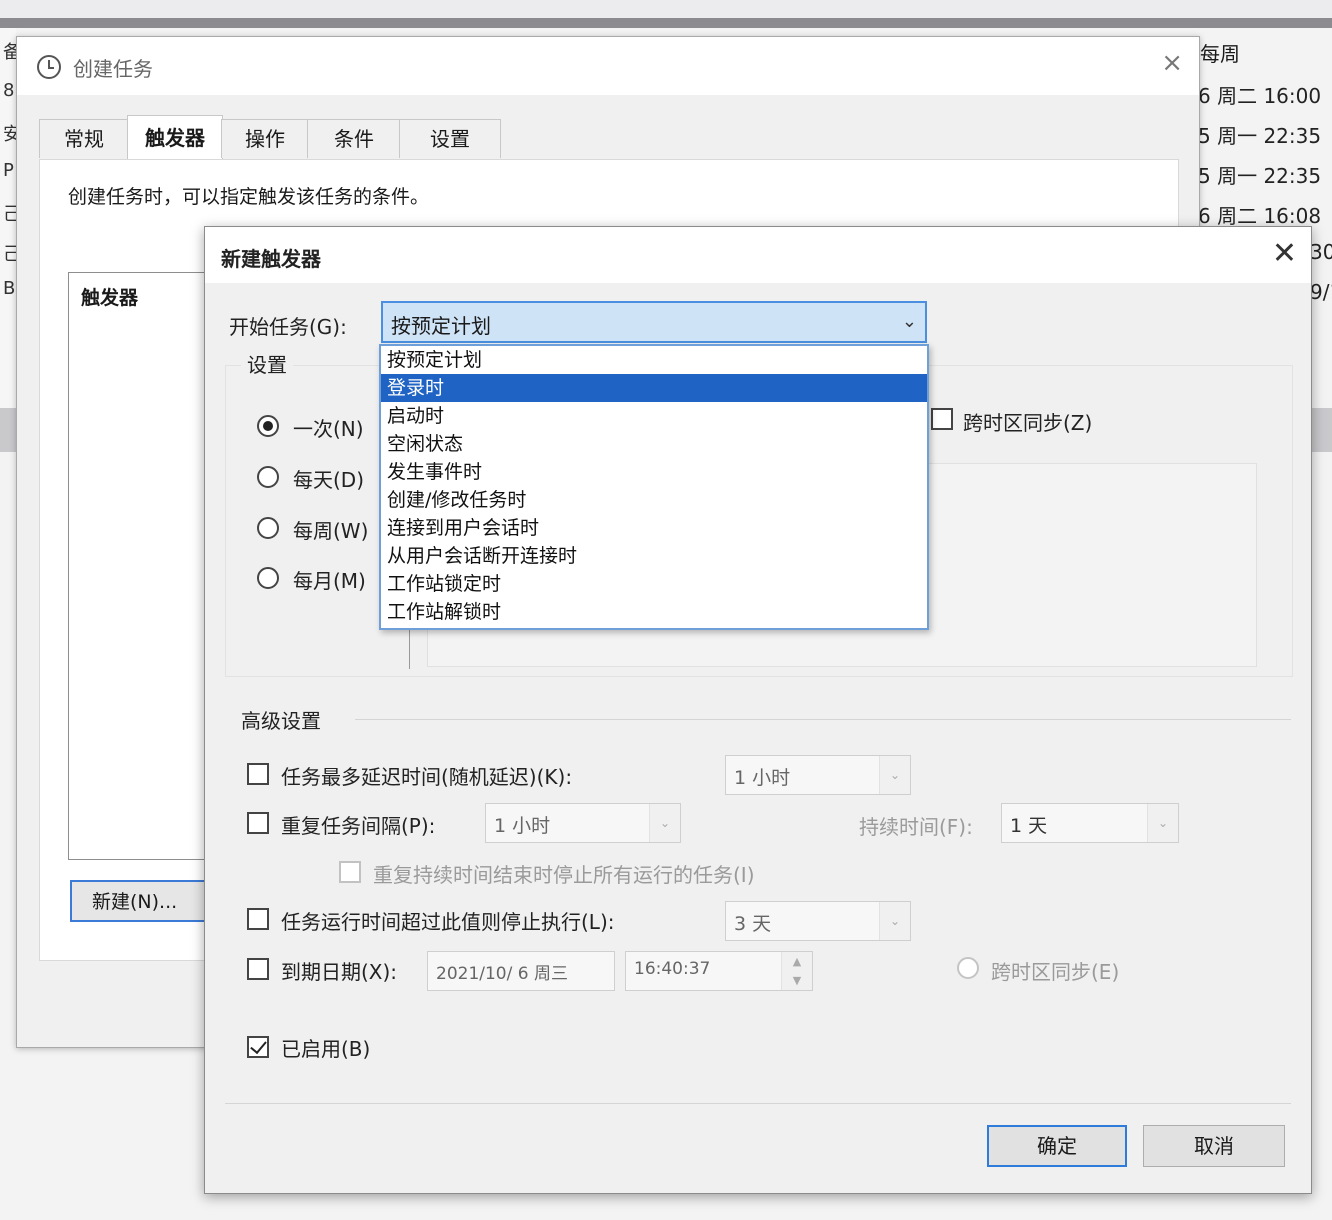  I want to click on delay-value: 1 小时, so click(762, 778).